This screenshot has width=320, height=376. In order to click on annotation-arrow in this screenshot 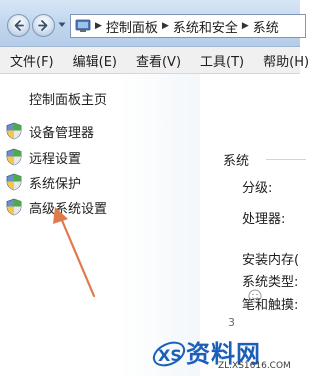, I will do `click(74, 252)`.